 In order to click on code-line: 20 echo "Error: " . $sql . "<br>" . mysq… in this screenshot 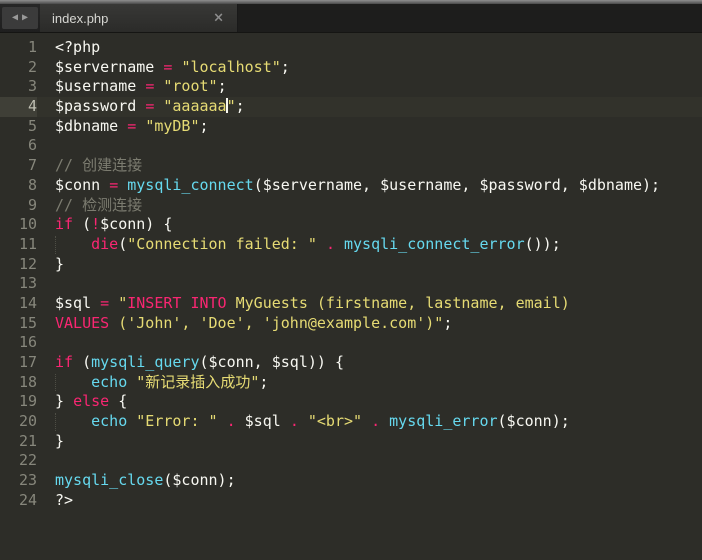, I will do `click(351, 422)`.